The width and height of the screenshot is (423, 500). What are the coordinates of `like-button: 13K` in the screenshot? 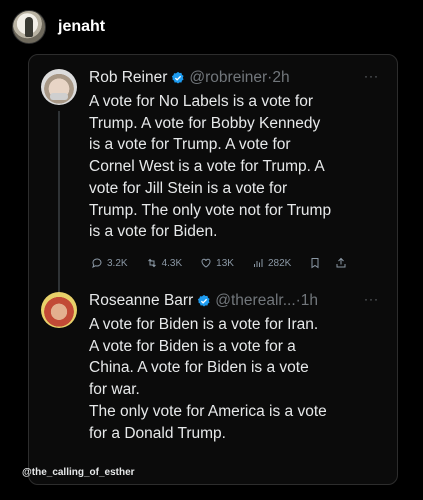 It's located at (217, 263).